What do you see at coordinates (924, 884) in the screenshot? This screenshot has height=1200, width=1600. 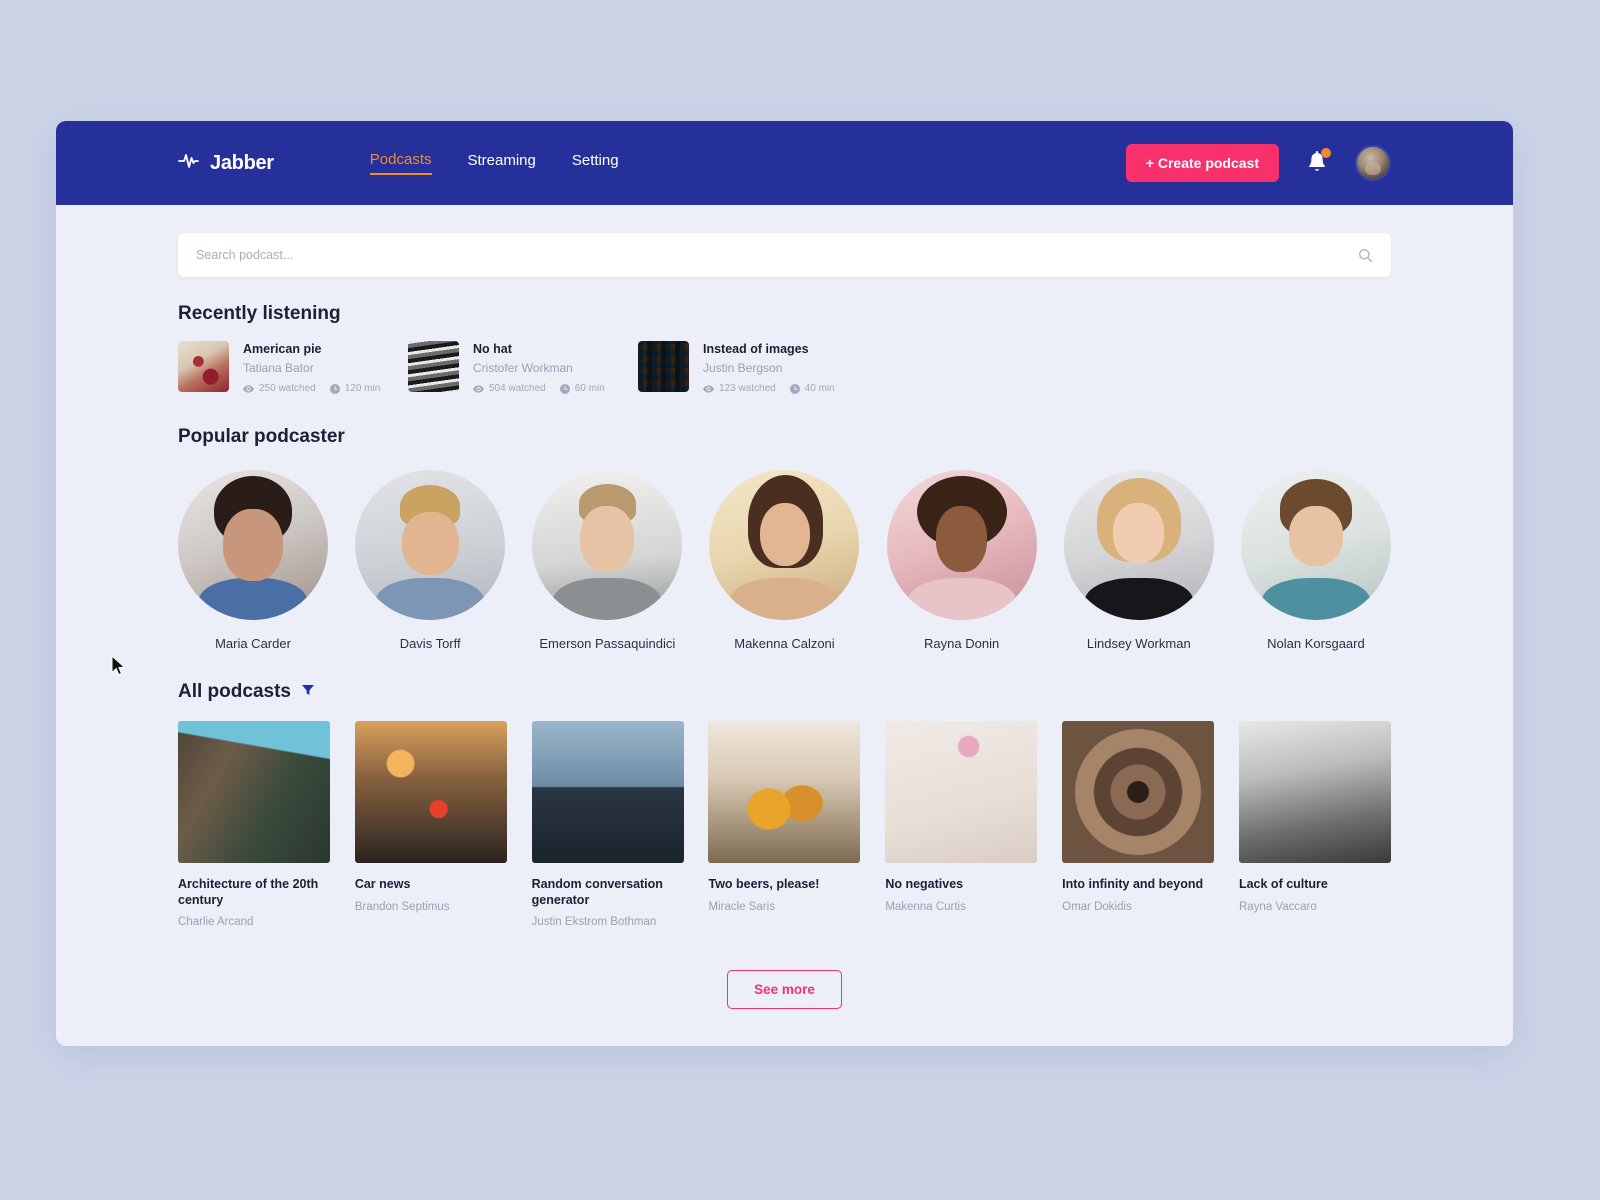 I see `podcast-title: No negatives` at bounding box center [924, 884].